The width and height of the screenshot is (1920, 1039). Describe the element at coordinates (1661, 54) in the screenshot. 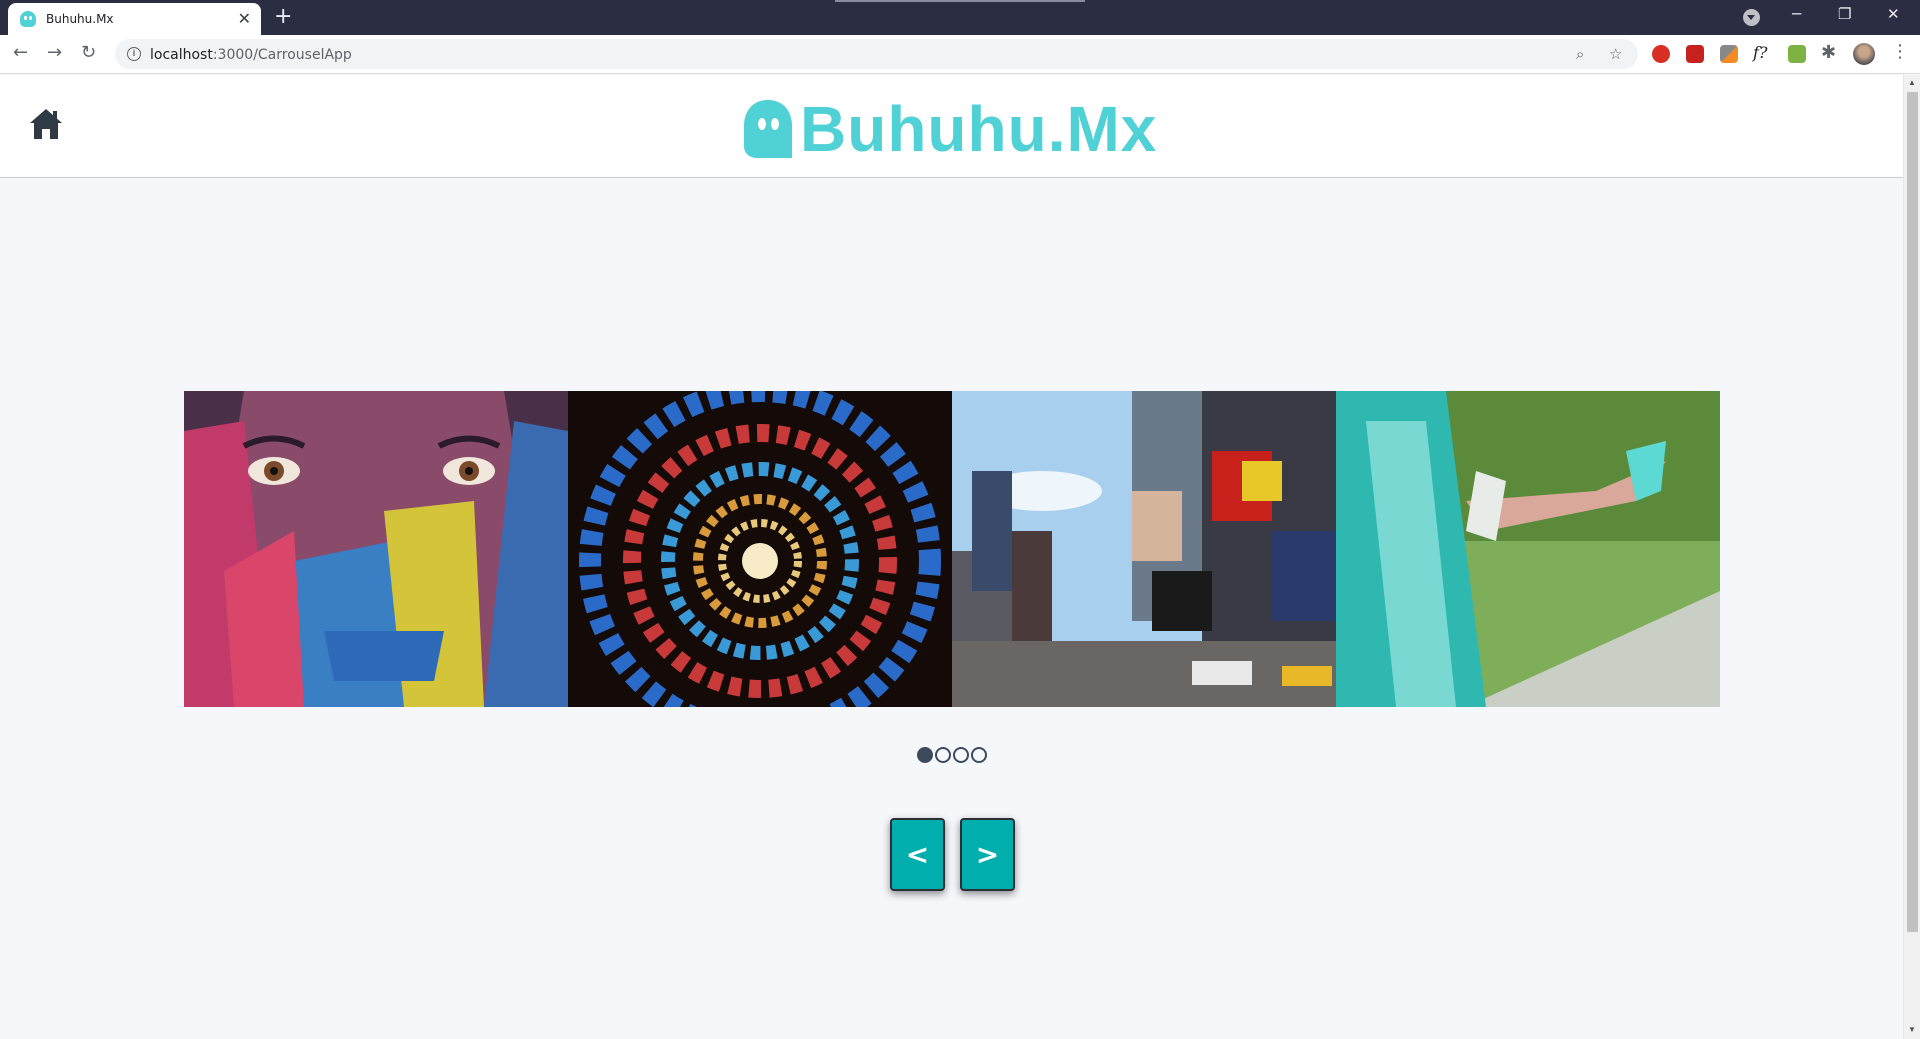

I see `ublock-extension-icon` at that location.